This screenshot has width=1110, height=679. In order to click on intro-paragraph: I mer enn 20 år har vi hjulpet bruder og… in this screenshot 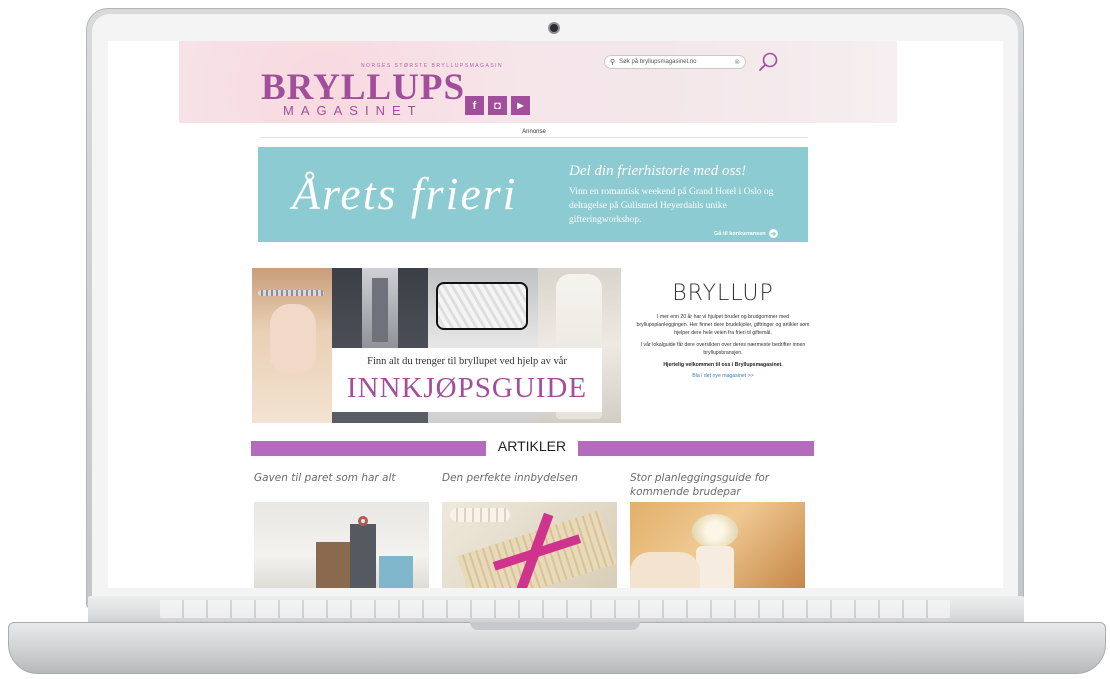, I will do `click(723, 325)`.